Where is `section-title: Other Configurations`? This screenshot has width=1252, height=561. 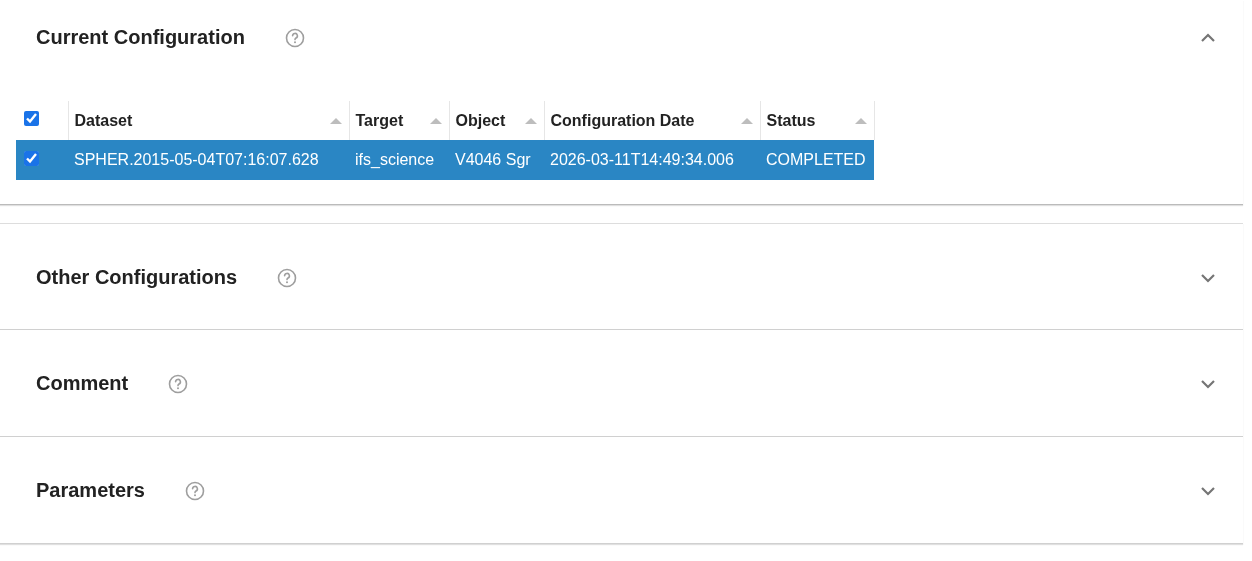
section-title: Other Configurations is located at coordinates (137, 277).